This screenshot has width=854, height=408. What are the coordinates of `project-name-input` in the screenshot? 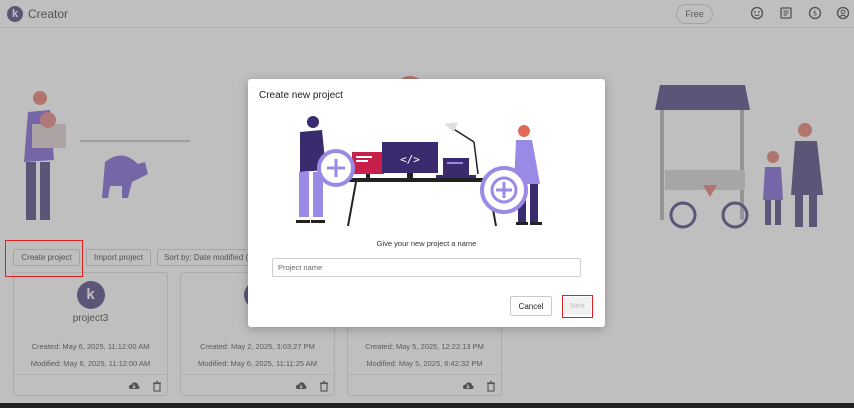 It's located at (426, 267).